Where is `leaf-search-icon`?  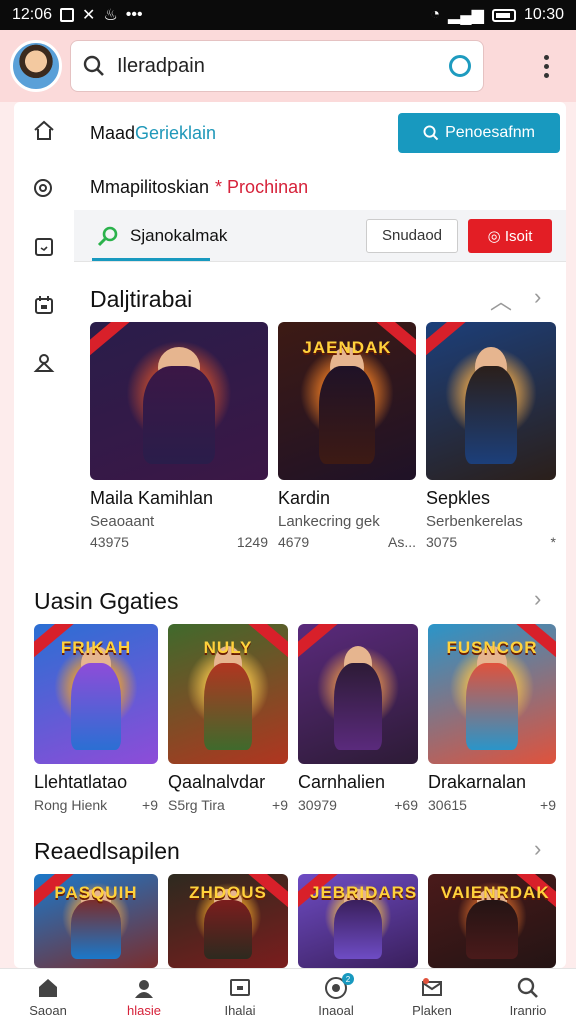 leaf-search-icon is located at coordinates (107, 236).